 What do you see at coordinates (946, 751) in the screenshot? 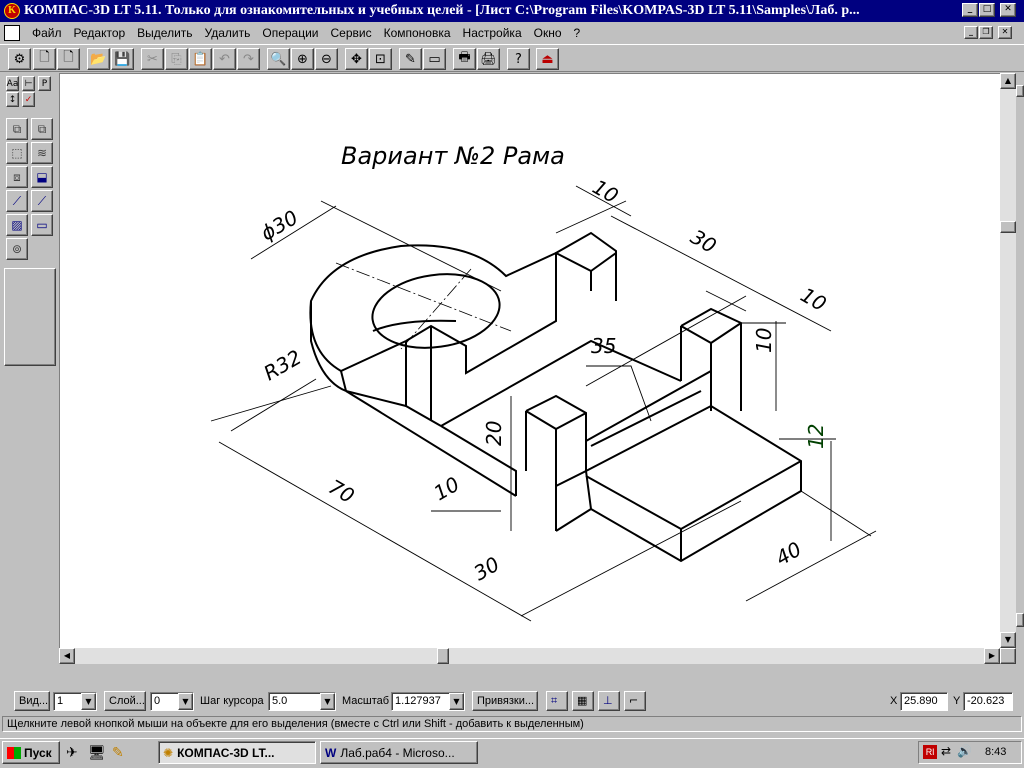
I see `network-icon: ⇄` at bounding box center [946, 751].